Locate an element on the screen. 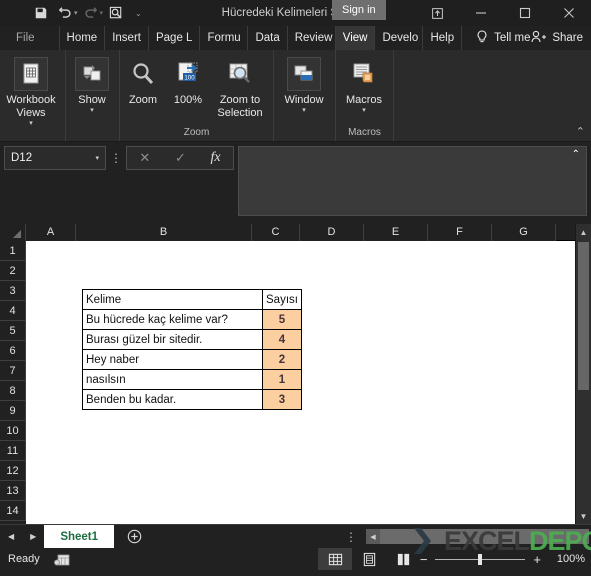  tab-page-layout: Page L is located at coordinates (175, 38).